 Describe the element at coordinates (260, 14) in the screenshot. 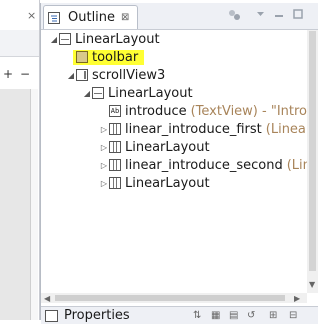

I see `view-menu-icon` at that location.